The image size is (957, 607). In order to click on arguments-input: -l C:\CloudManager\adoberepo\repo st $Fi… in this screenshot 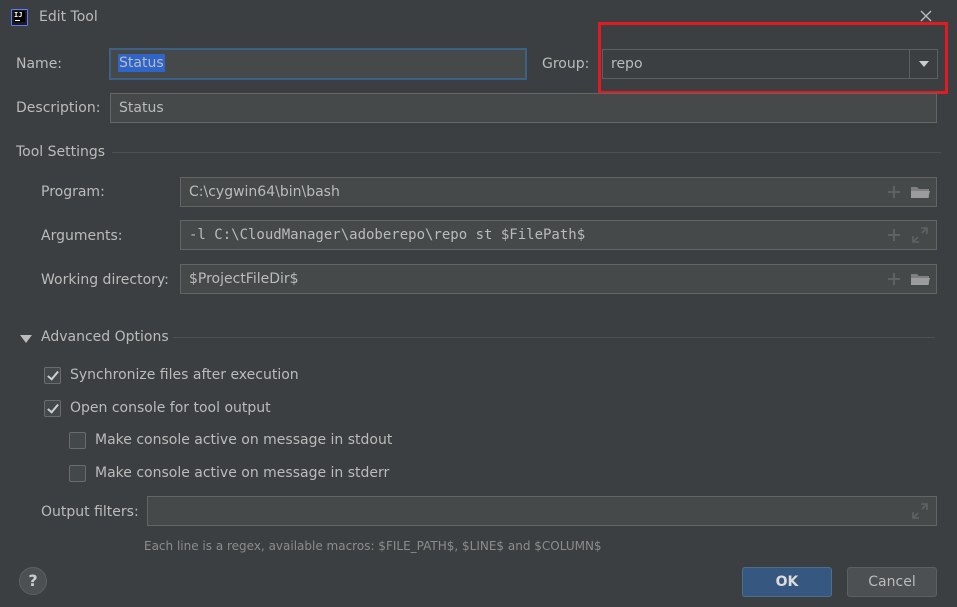, I will do `click(558, 235)`.